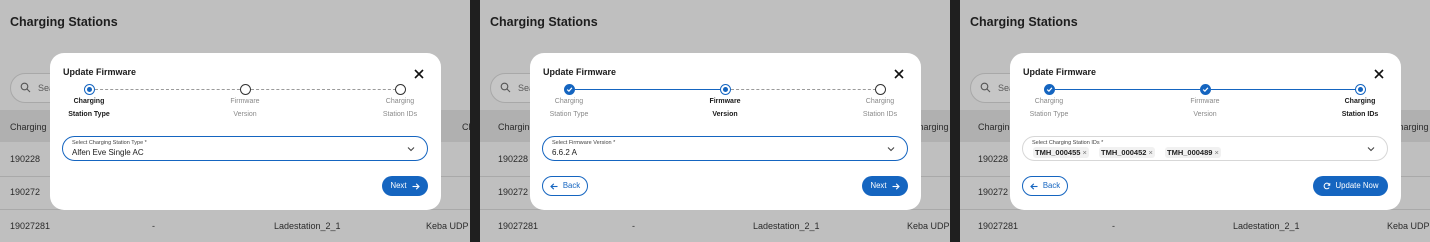 The height and width of the screenshot is (242, 1430). Describe the element at coordinates (28, 127) in the screenshot. I see `column-header-charging: Charging` at that location.